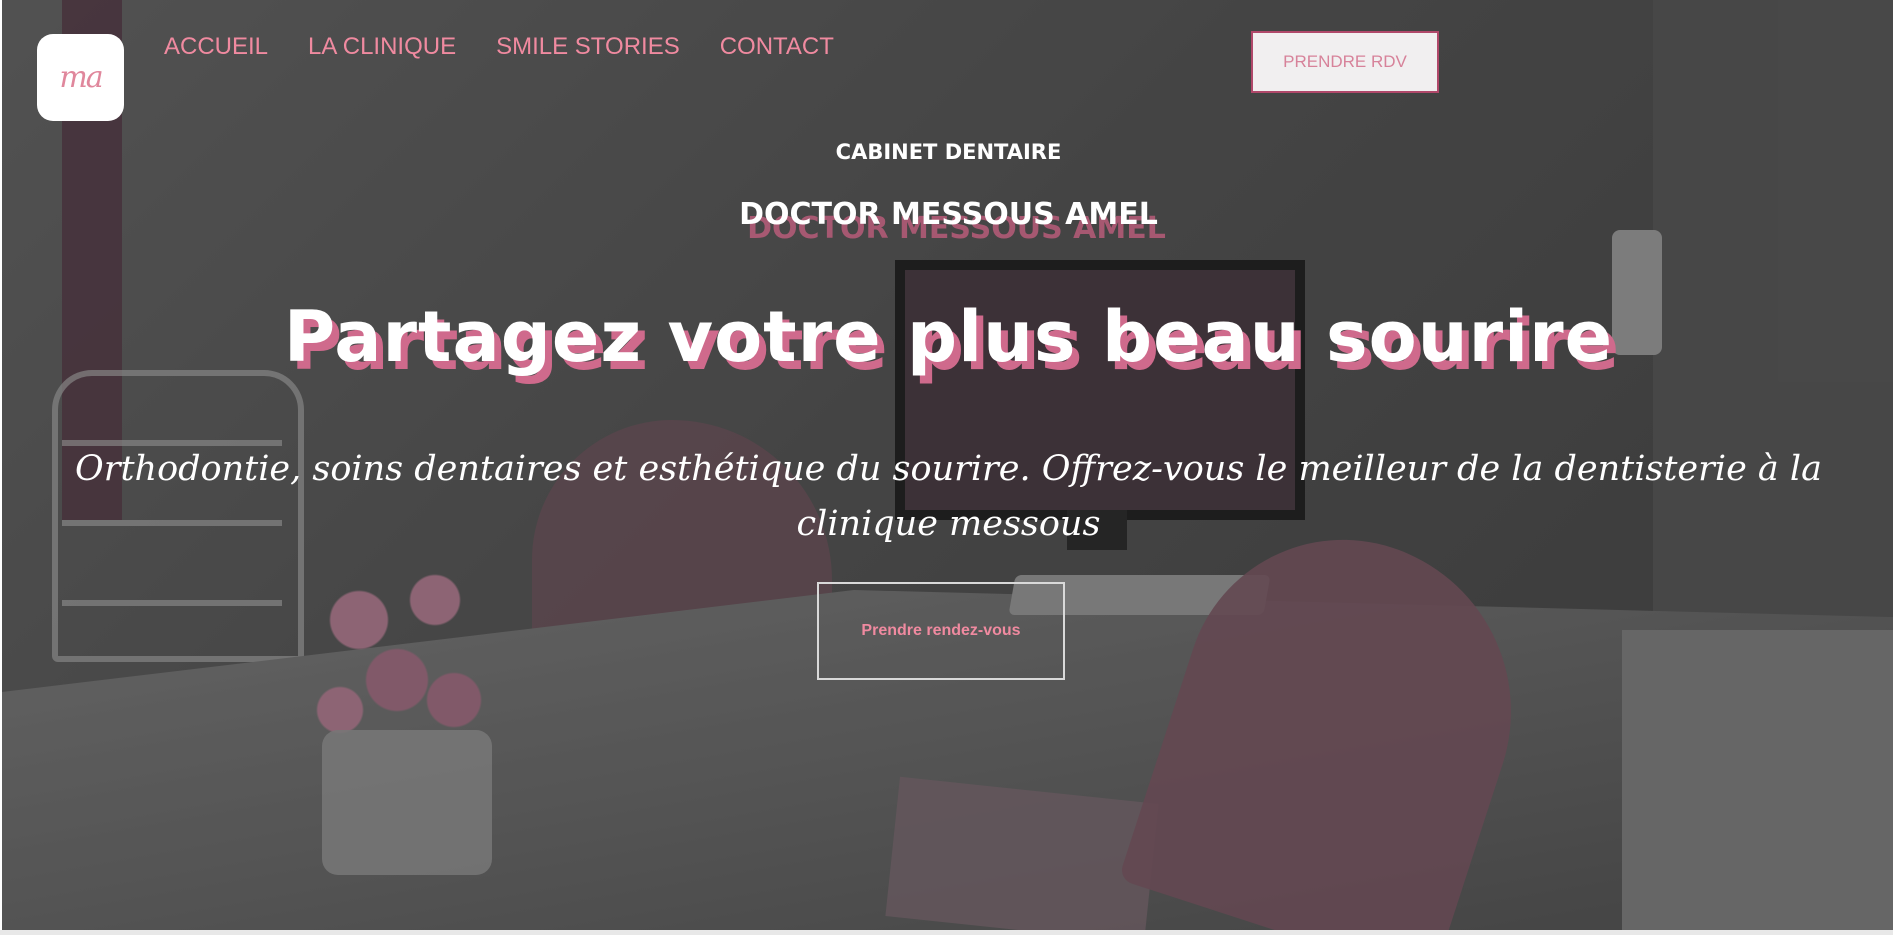 The height and width of the screenshot is (935, 1893). Describe the element at coordinates (948, 152) in the screenshot. I see `hero-kicker: CABINET DENTAIRE` at that location.